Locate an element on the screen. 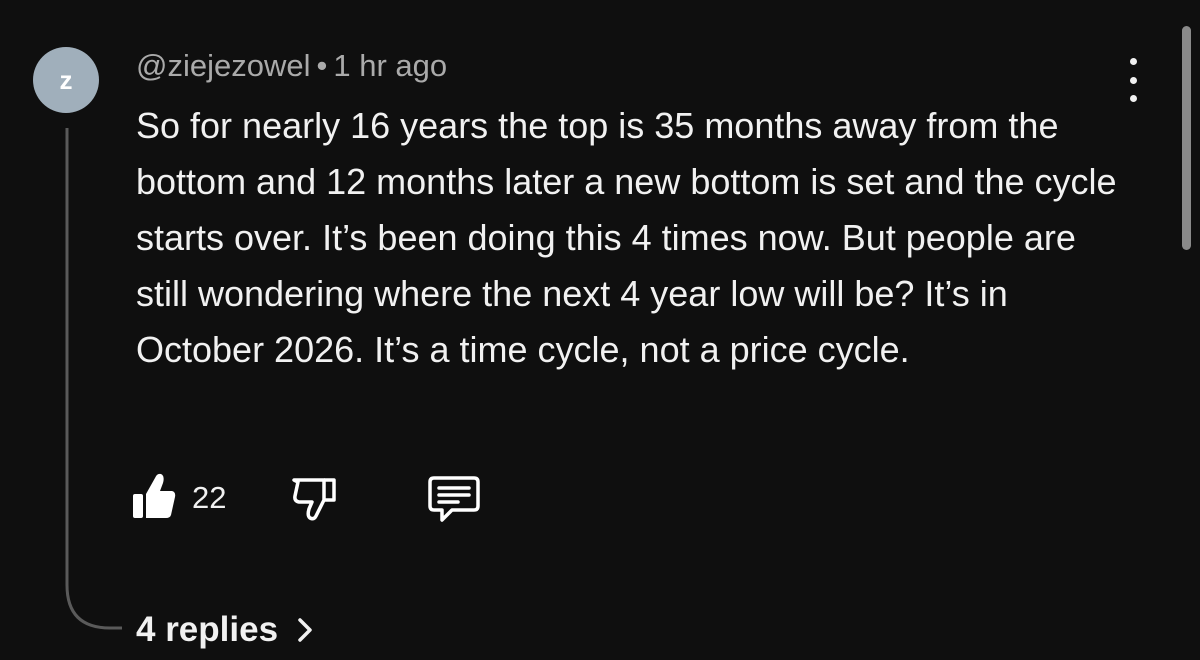 The width and height of the screenshot is (1200, 660). username-link: @ziejezowel is located at coordinates (223, 65).